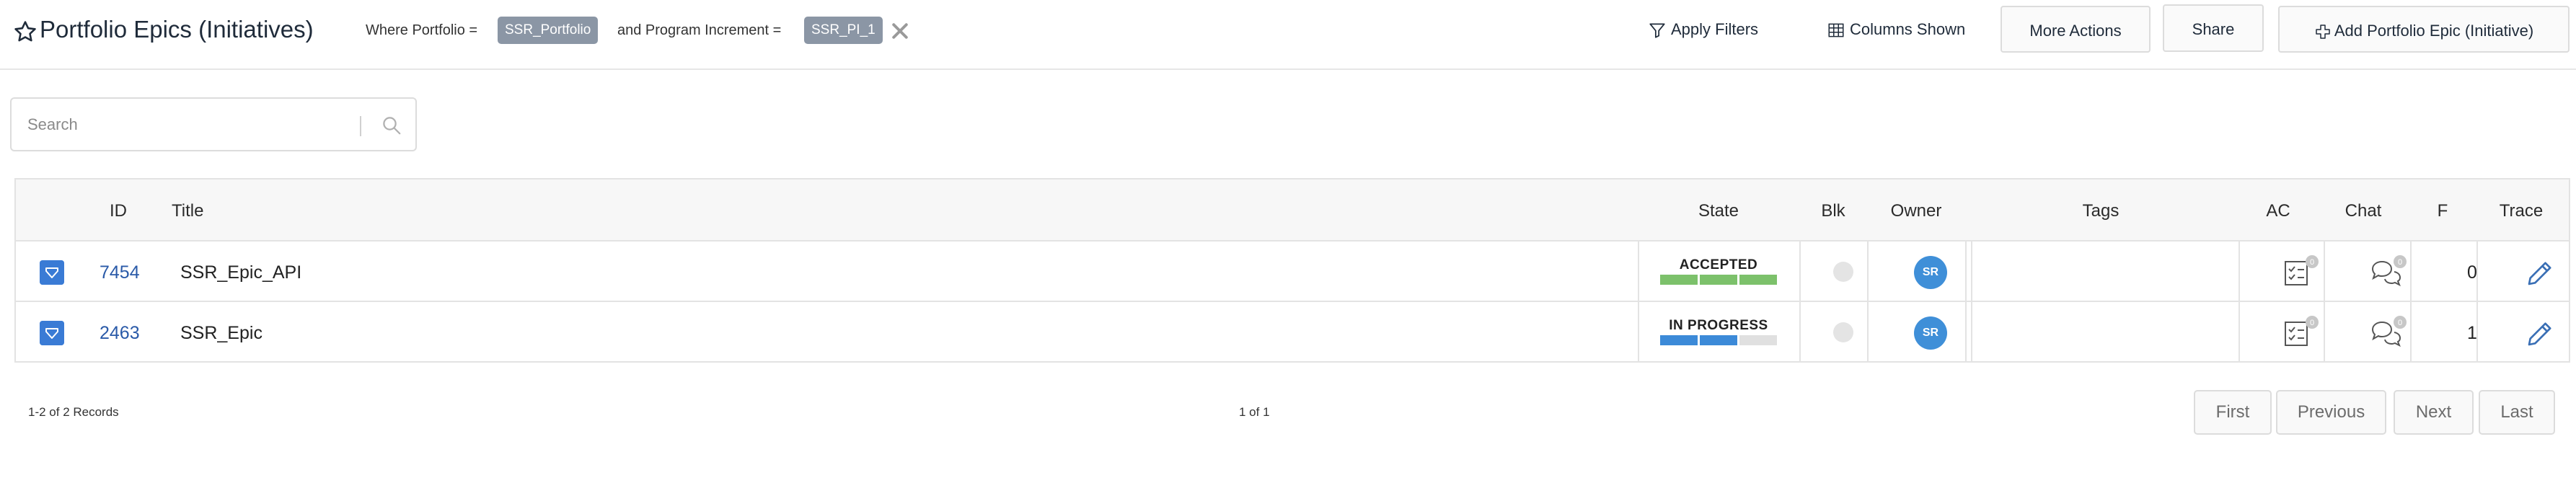 This screenshot has width=2576, height=483. What do you see at coordinates (548, 30) in the screenshot?
I see `filter-portfolio-chip: SSR_Portfolio` at bounding box center [548, 30].